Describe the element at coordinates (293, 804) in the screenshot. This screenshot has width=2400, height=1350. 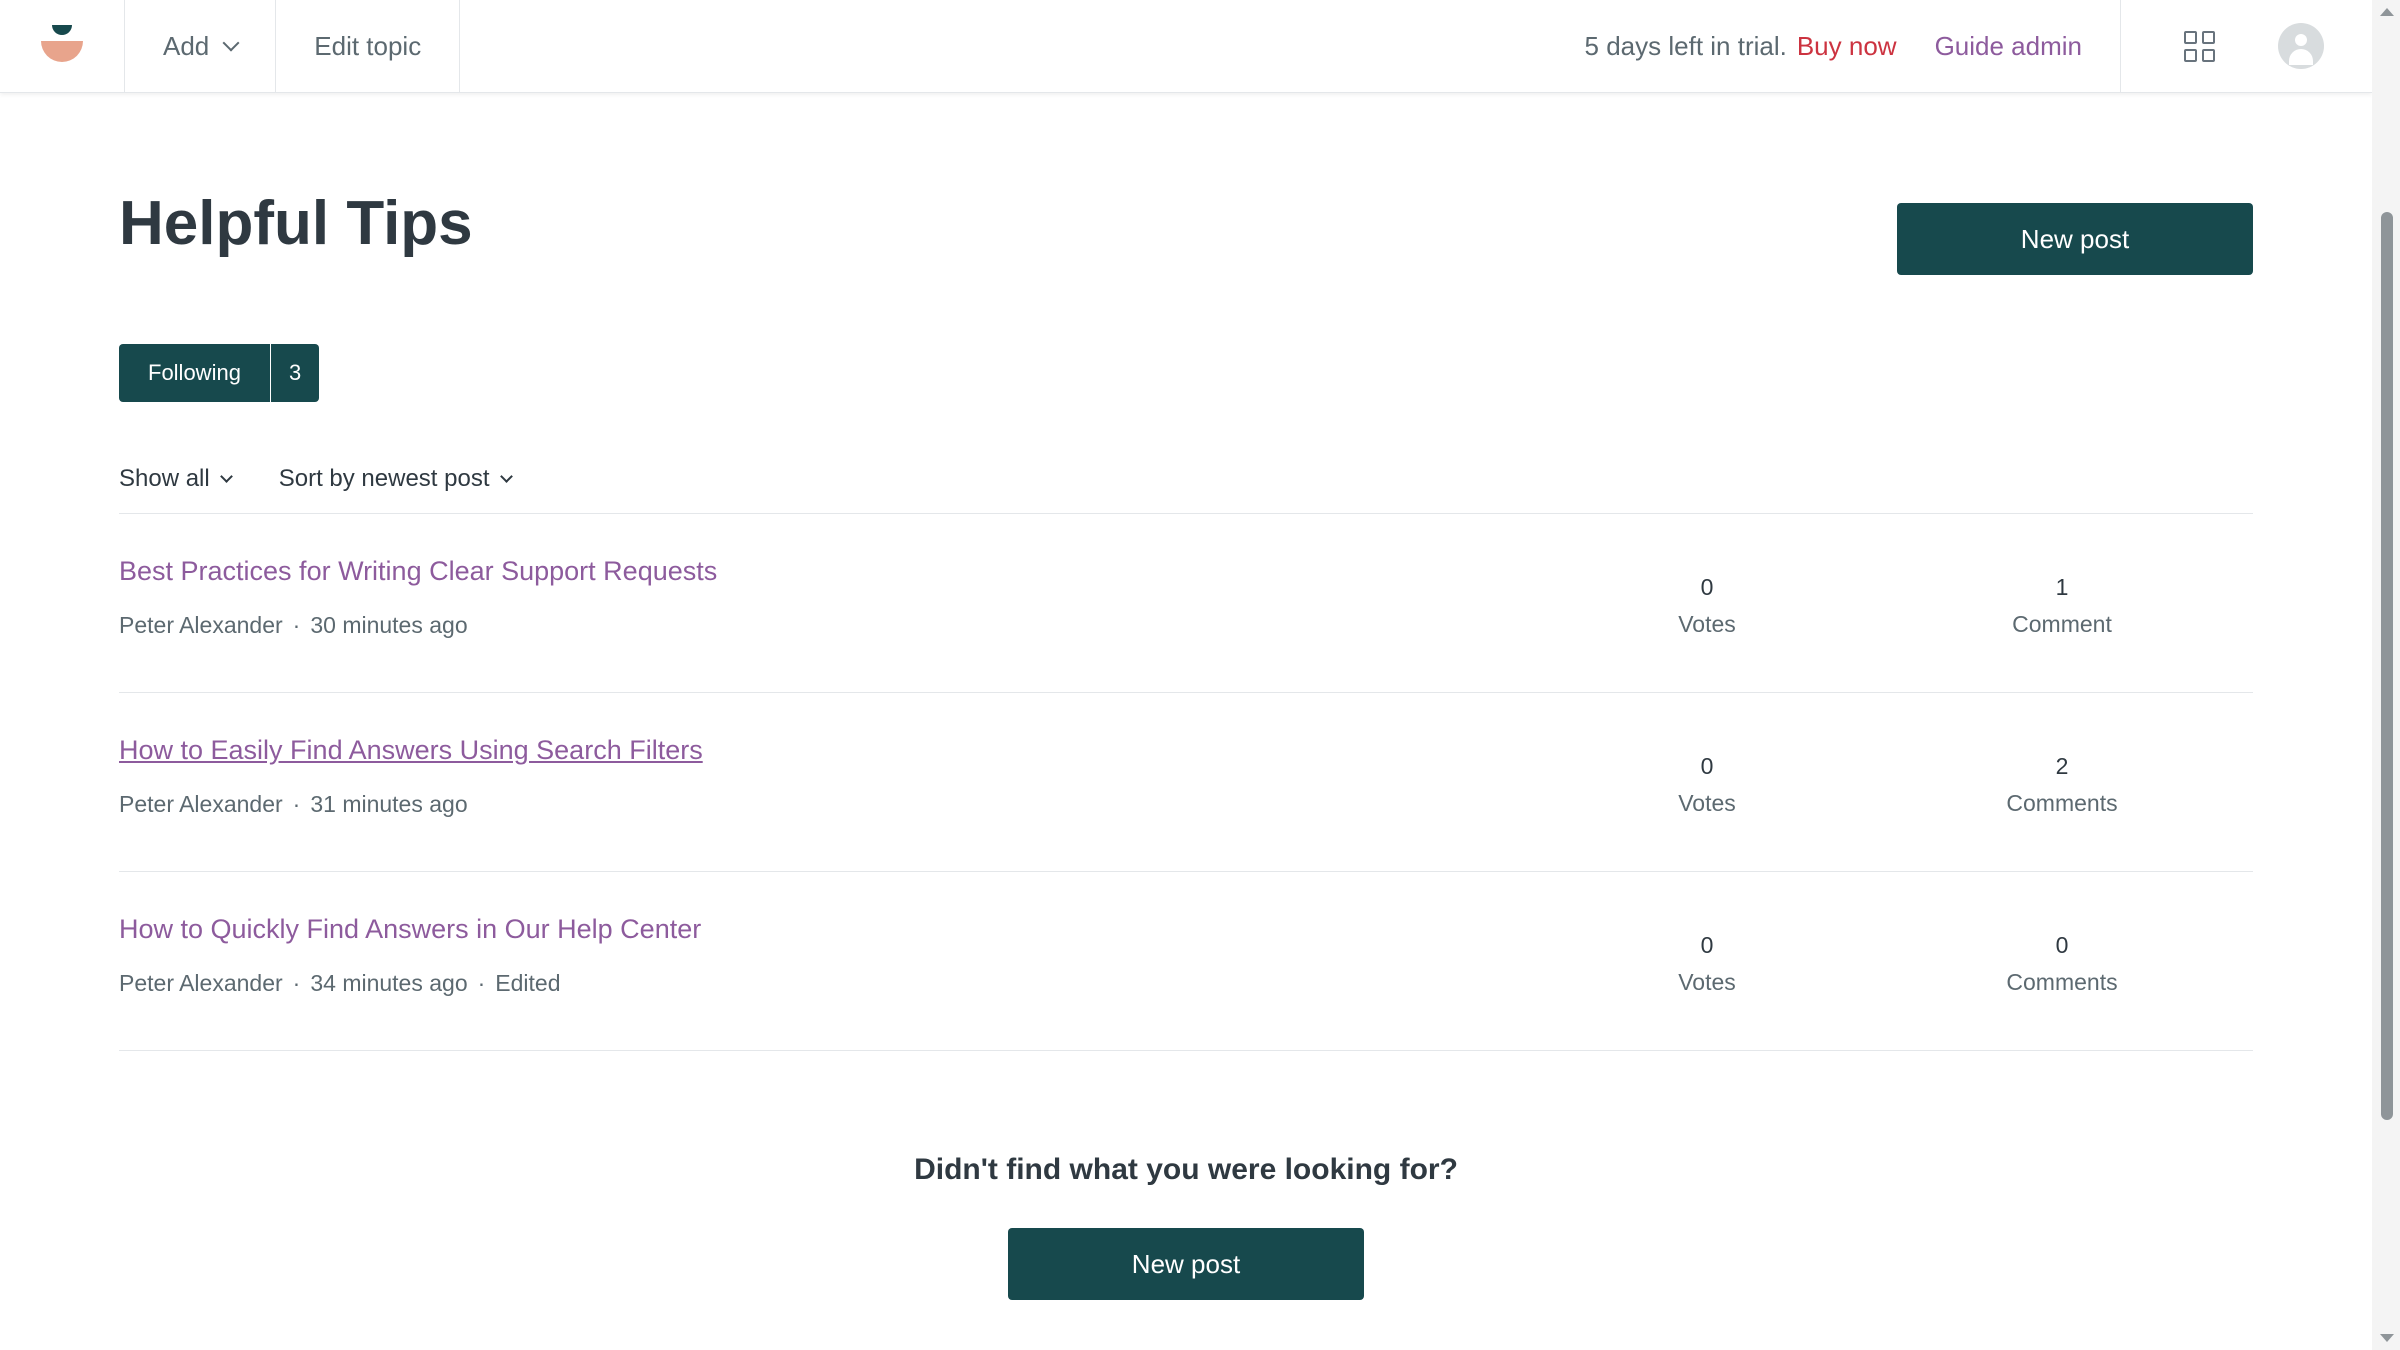
I see `post-meta: Peter Alexander · 31 minutes ago` at that location.